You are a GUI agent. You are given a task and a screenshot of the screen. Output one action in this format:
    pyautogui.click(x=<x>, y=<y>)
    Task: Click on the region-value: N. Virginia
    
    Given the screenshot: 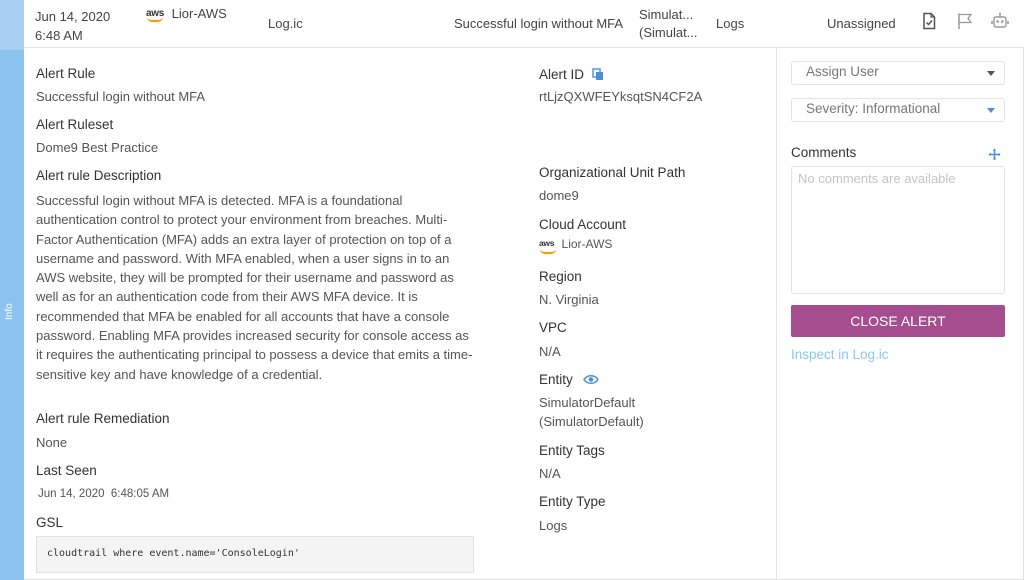 What is the action you would take?
    pyautogui.click(x=569, y=299)
    